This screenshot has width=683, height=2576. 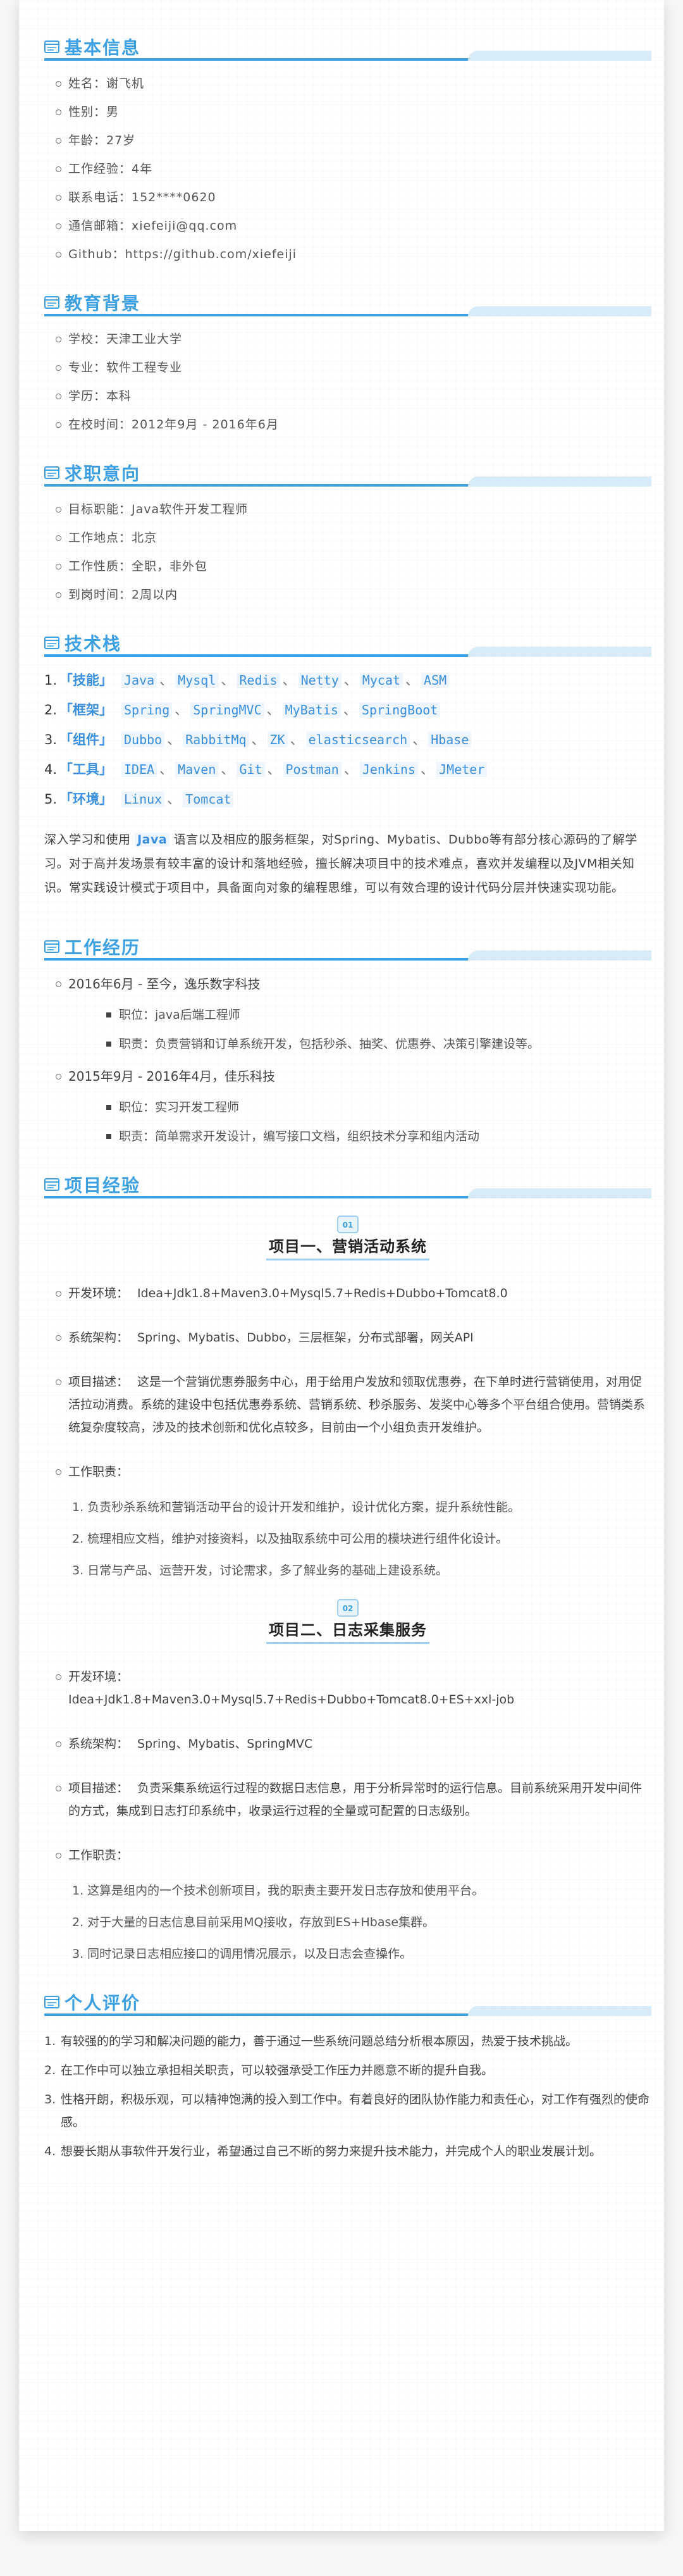 What do you see at coordinates (354, 1855) in the screenshot?
I see `project-duties: 工作职责：` at bounding box center [354, 1855].